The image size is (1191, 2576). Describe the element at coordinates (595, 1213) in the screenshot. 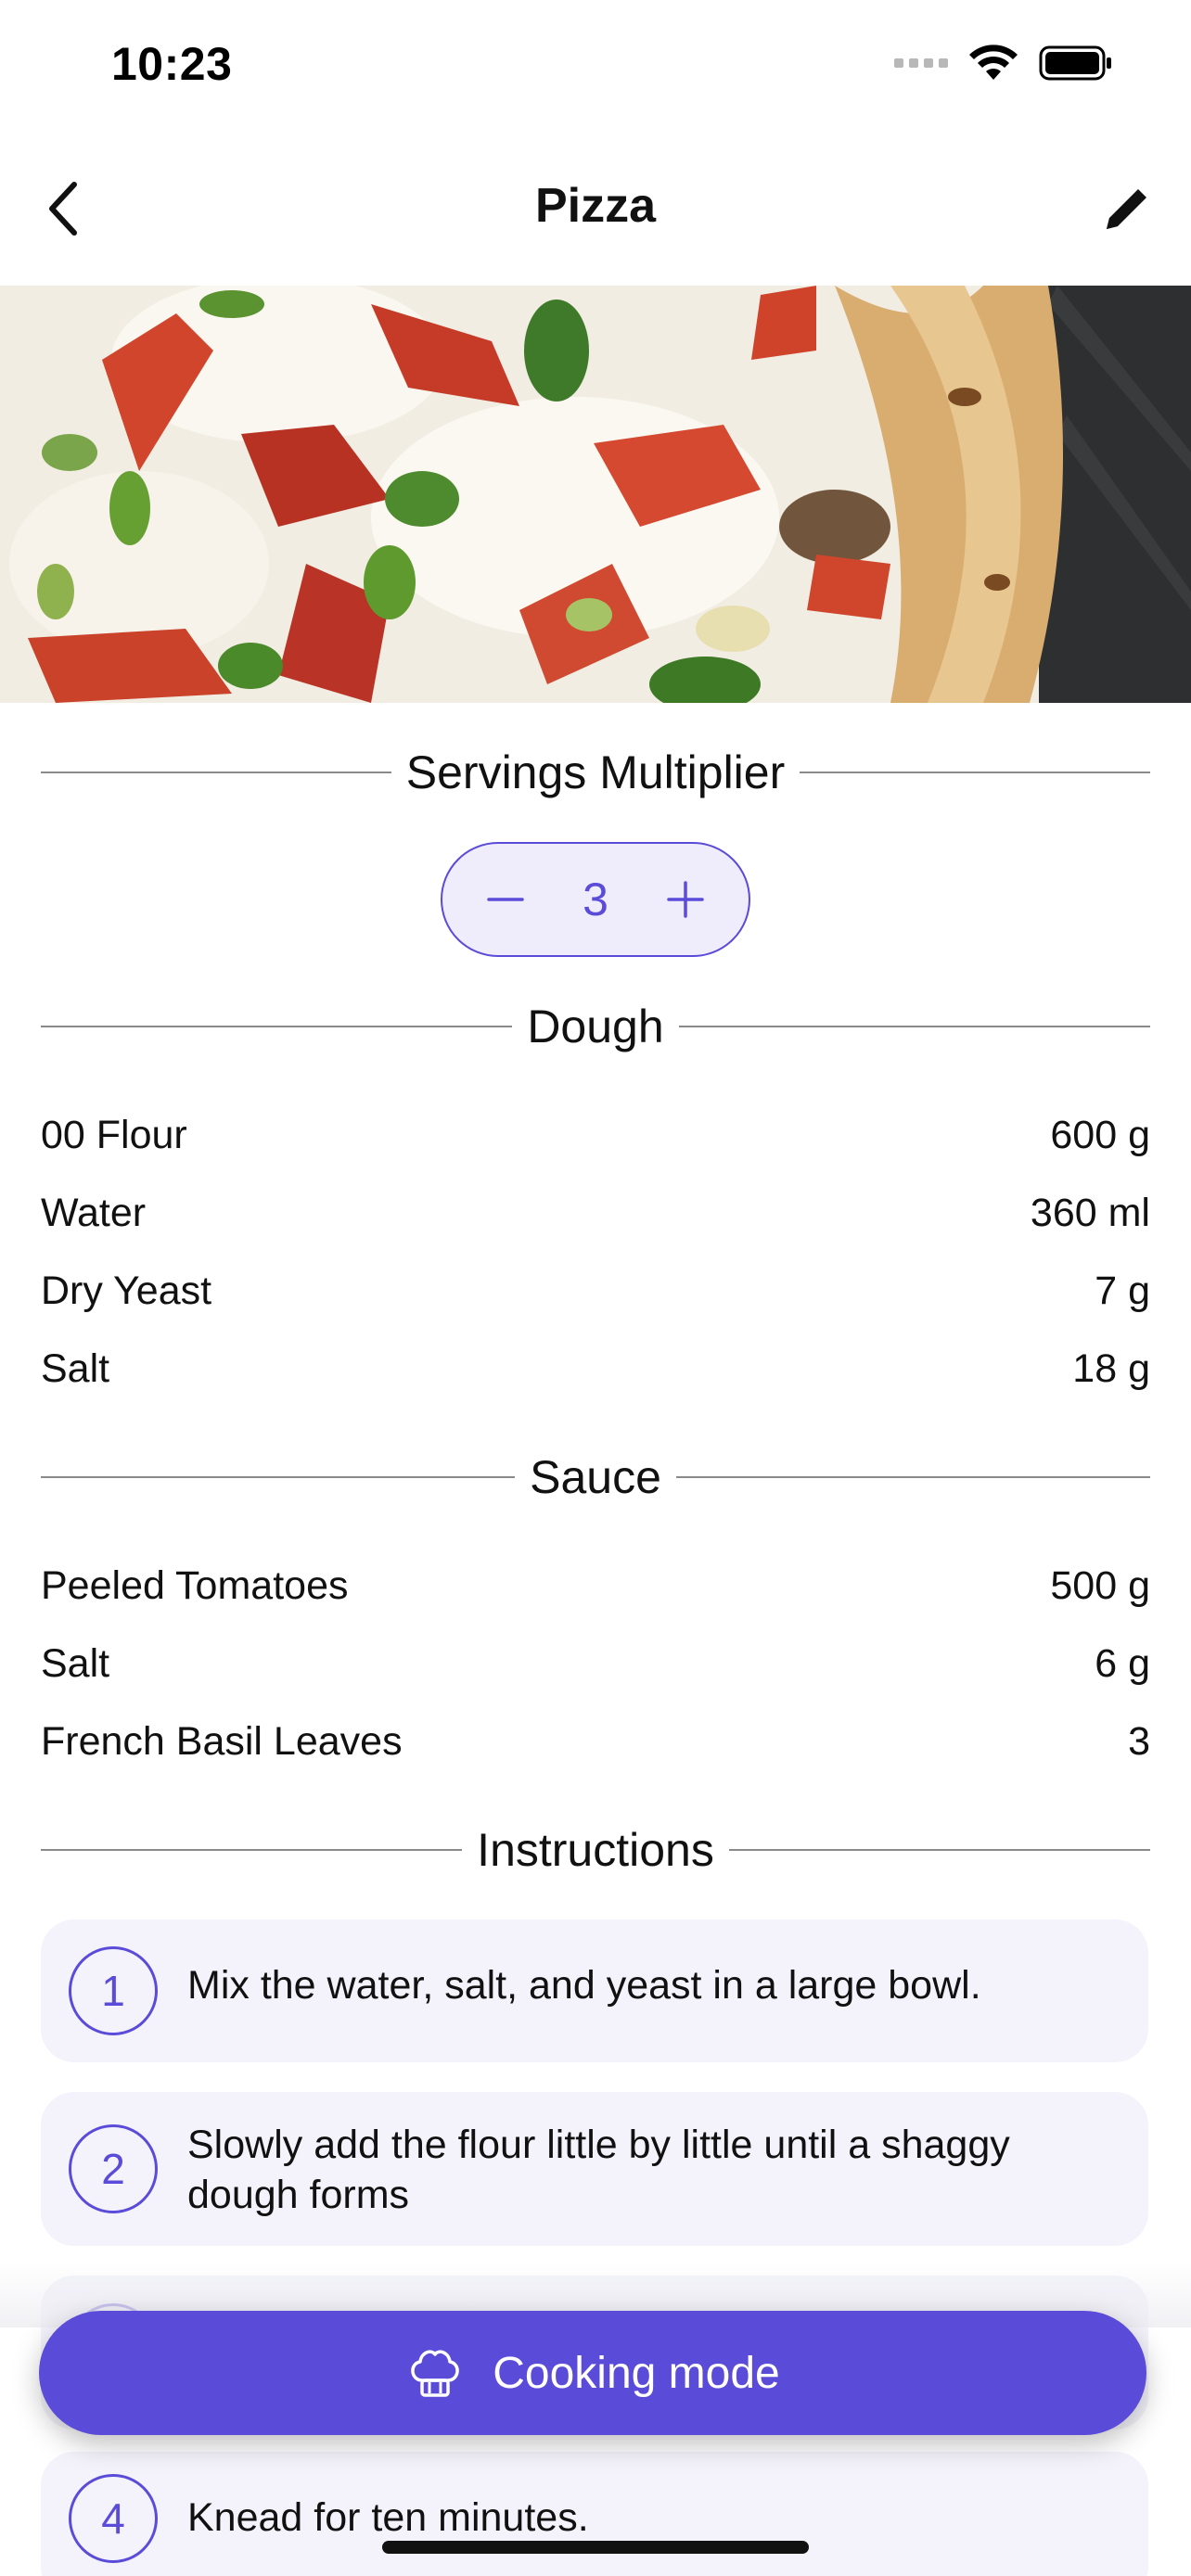

I see `ingredient-row: Water 360 ml` at that location.